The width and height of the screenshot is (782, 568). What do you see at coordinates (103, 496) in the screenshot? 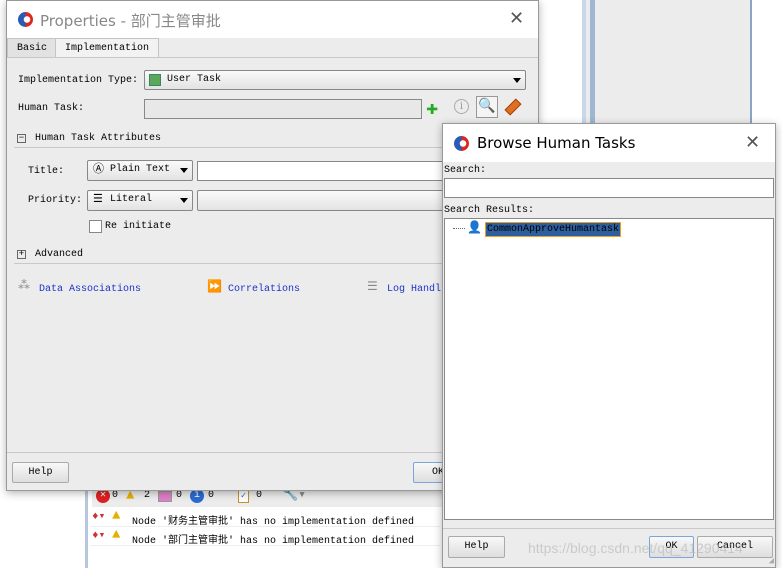
I see `error-icon: ✕` at bounding box center [103, 496].